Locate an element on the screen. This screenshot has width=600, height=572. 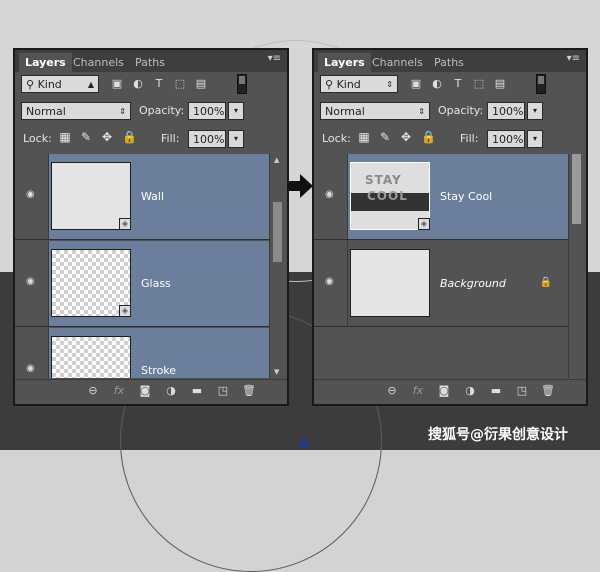
layer-row: ◉ STAY COOL ◈ Stay Cool is located at coordinates (442, 197).